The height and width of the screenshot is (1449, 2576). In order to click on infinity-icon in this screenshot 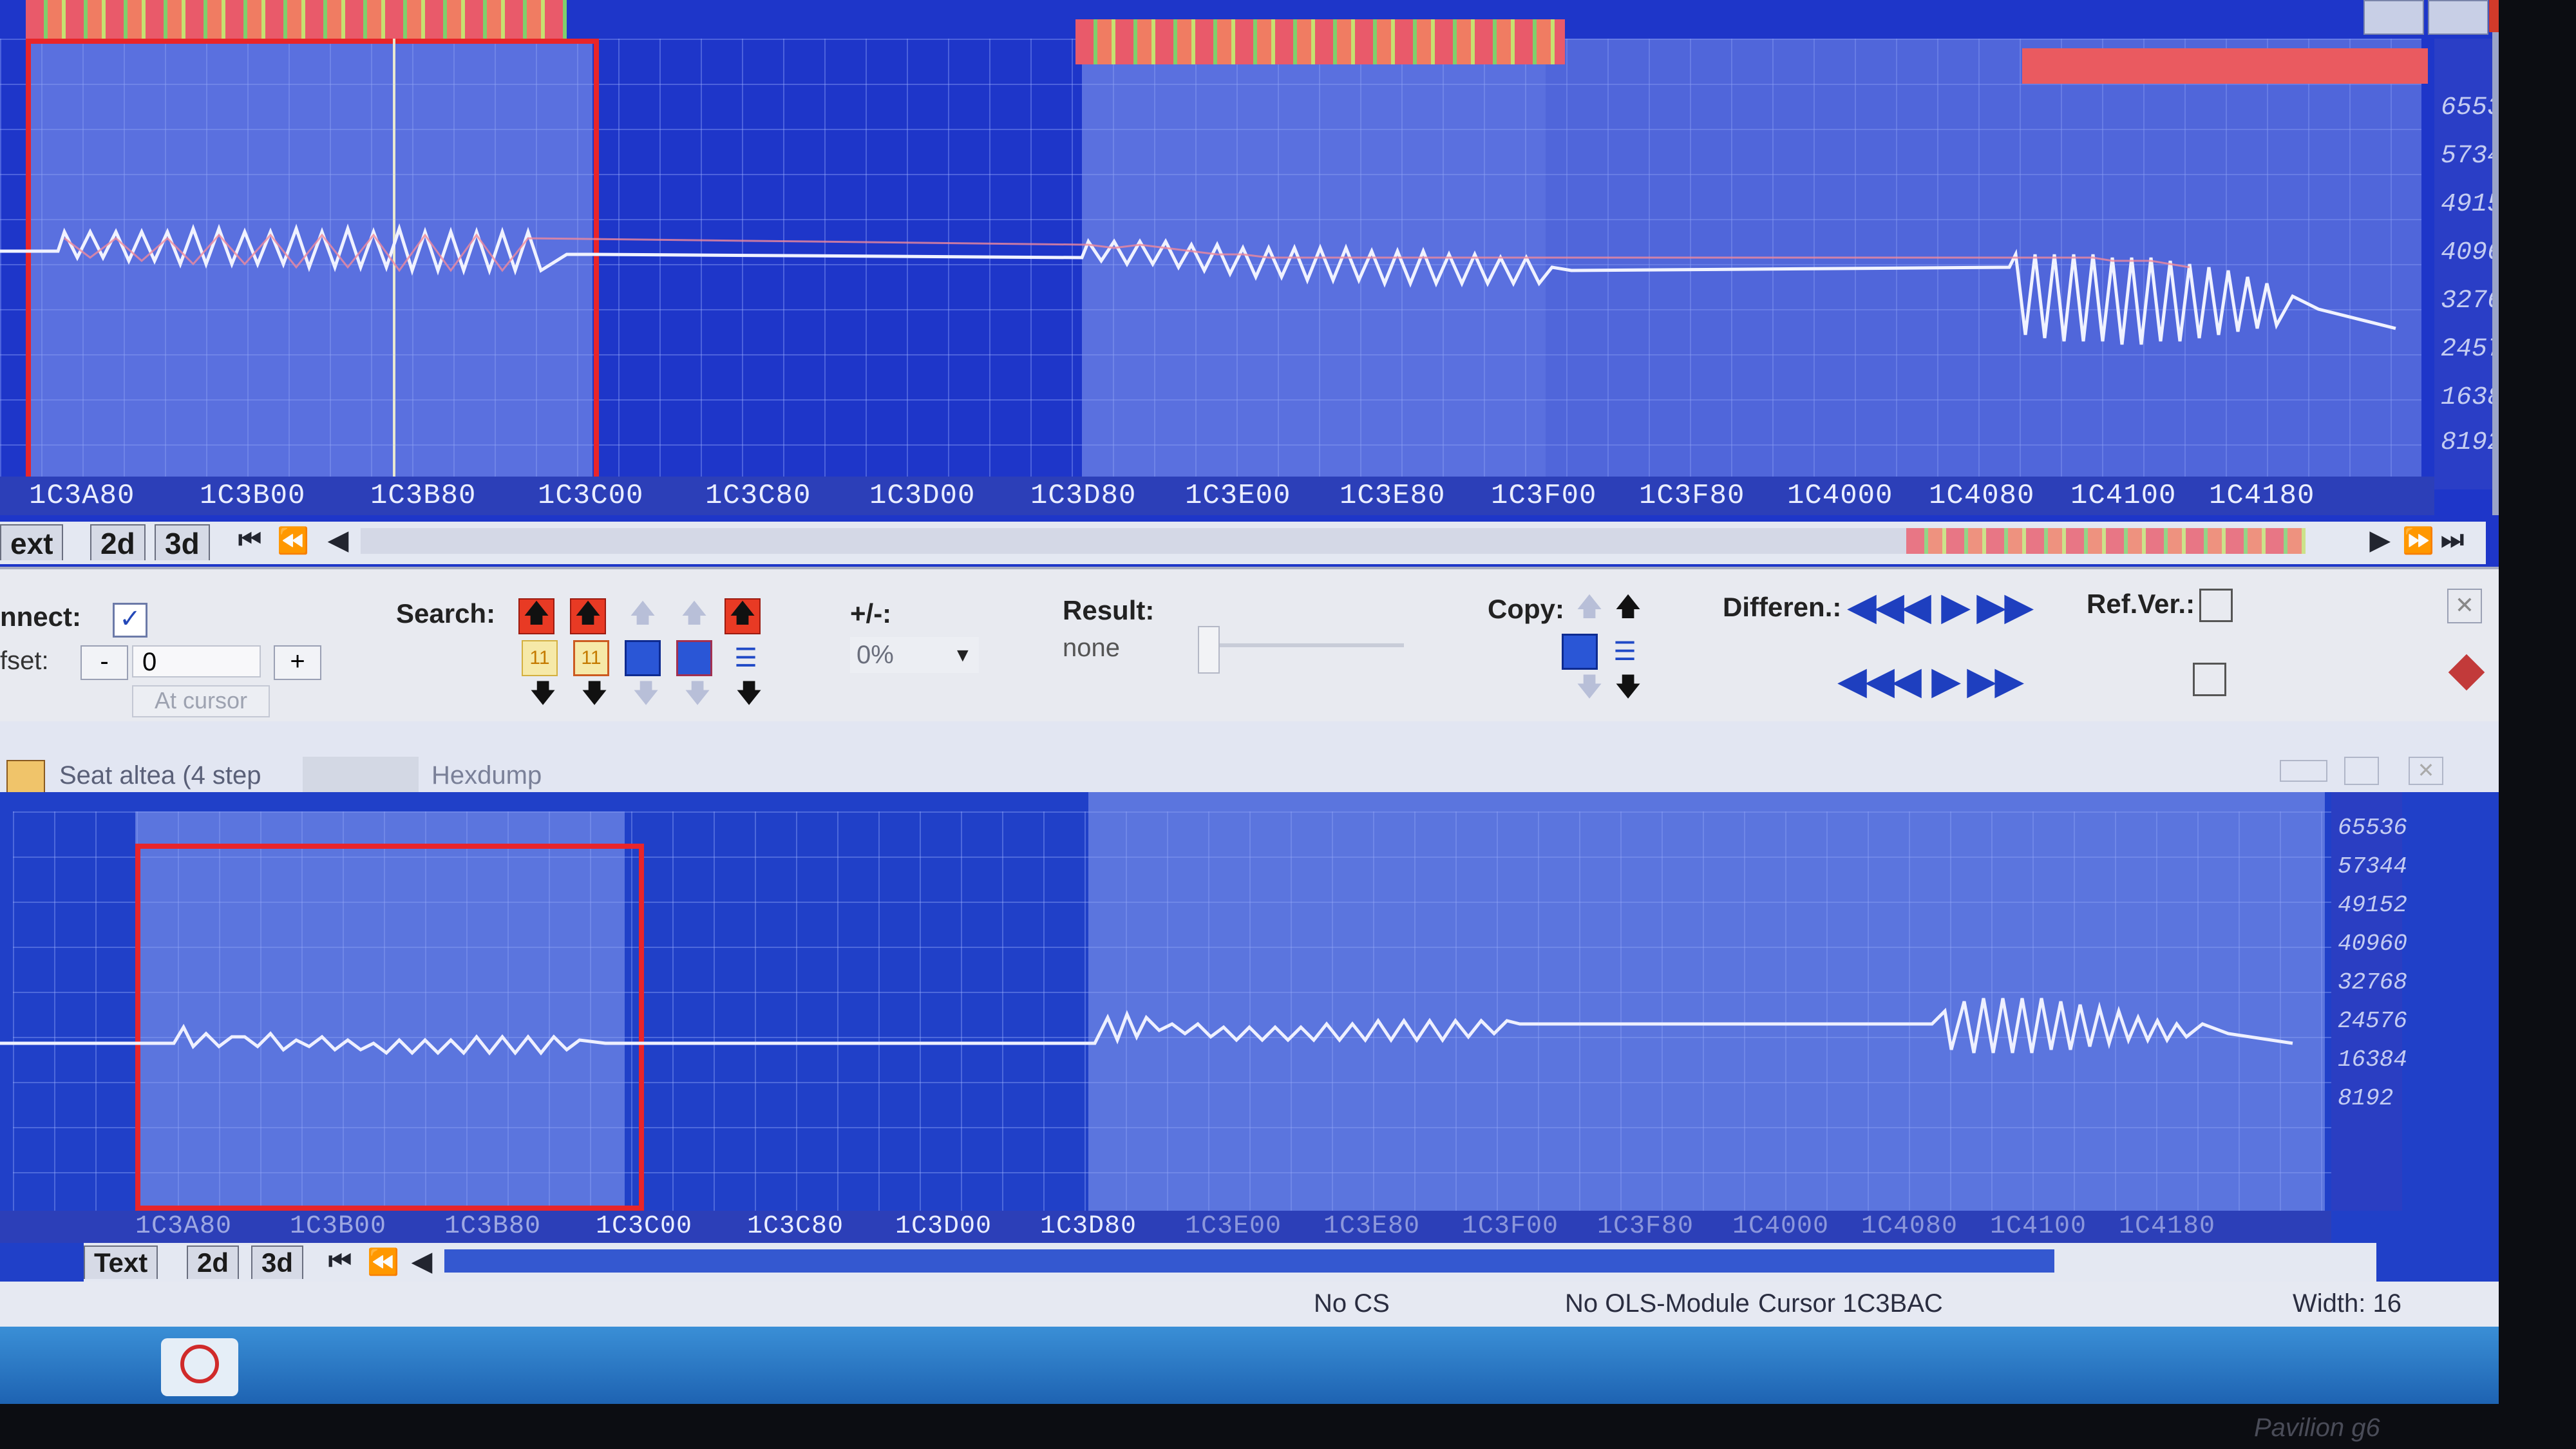, I will do `click(199, 1364)`.